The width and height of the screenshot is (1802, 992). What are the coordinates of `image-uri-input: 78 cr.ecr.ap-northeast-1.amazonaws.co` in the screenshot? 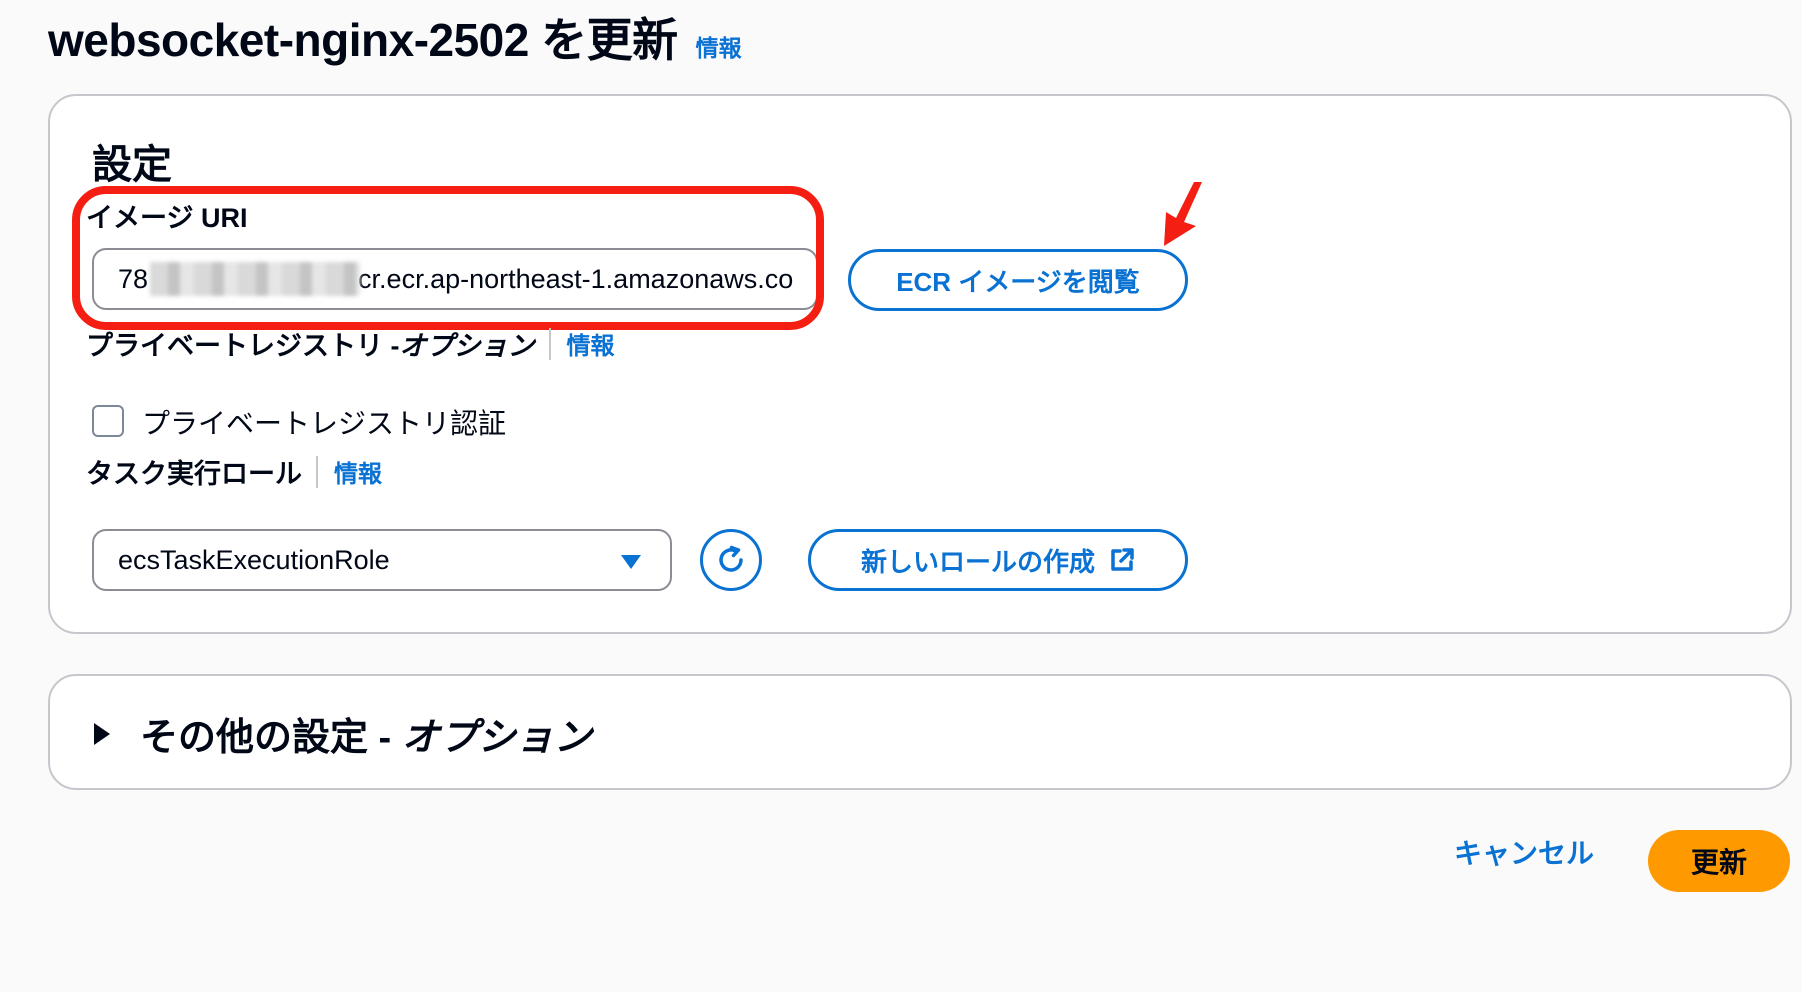 It's located at (455, 279).